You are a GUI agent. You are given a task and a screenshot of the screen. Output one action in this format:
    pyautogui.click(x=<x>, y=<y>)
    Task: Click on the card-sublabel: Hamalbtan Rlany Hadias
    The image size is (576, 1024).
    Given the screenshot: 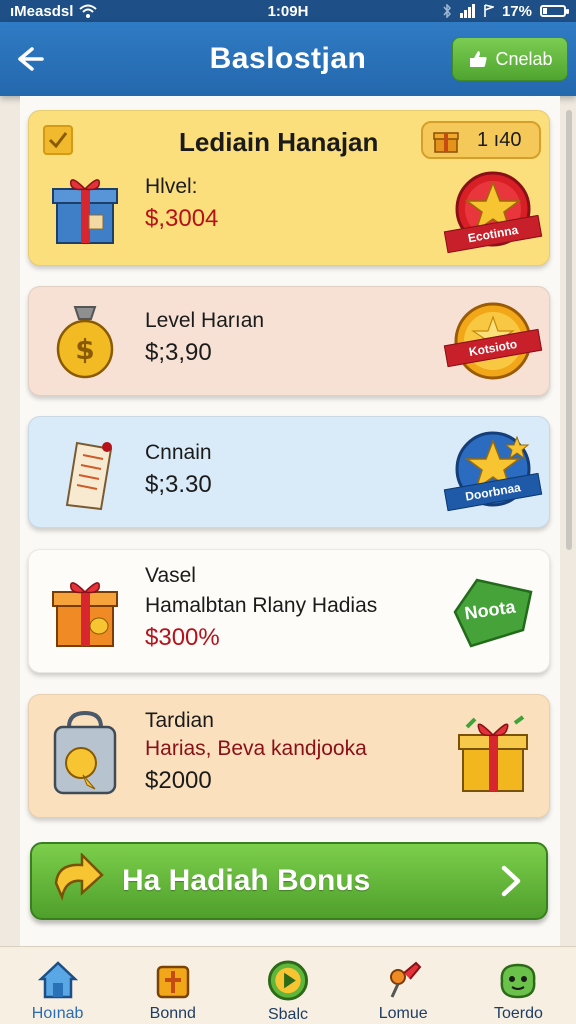 What is the action you would take?
    pyautogui.click(x=261, y=605)
    